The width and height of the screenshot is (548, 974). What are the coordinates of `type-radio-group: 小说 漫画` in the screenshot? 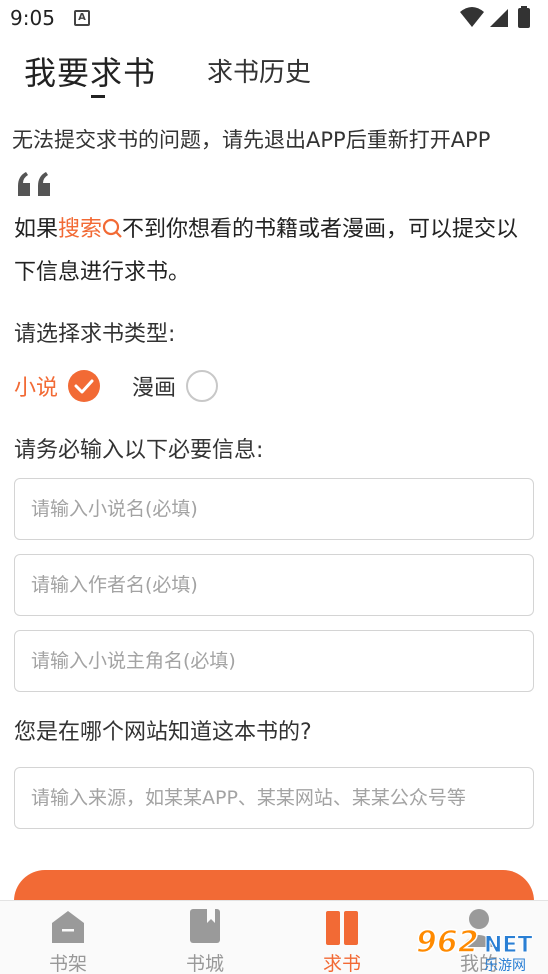 It's located at (164, 386).